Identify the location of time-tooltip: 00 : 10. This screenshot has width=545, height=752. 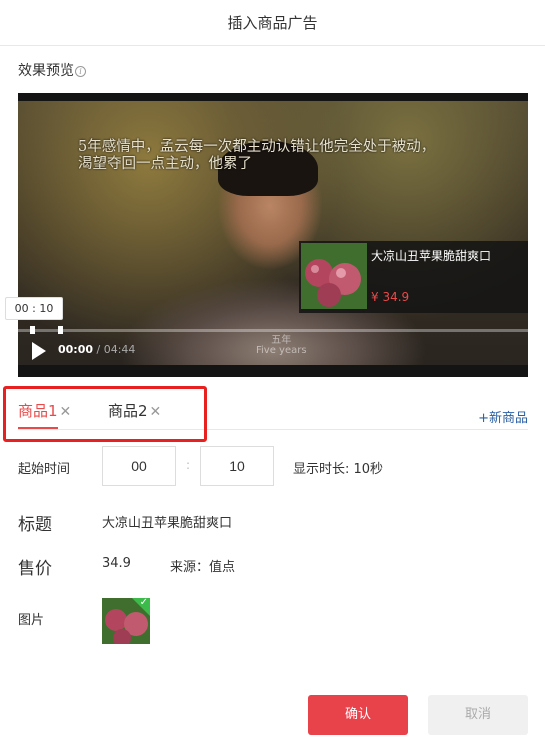
(34, 308).